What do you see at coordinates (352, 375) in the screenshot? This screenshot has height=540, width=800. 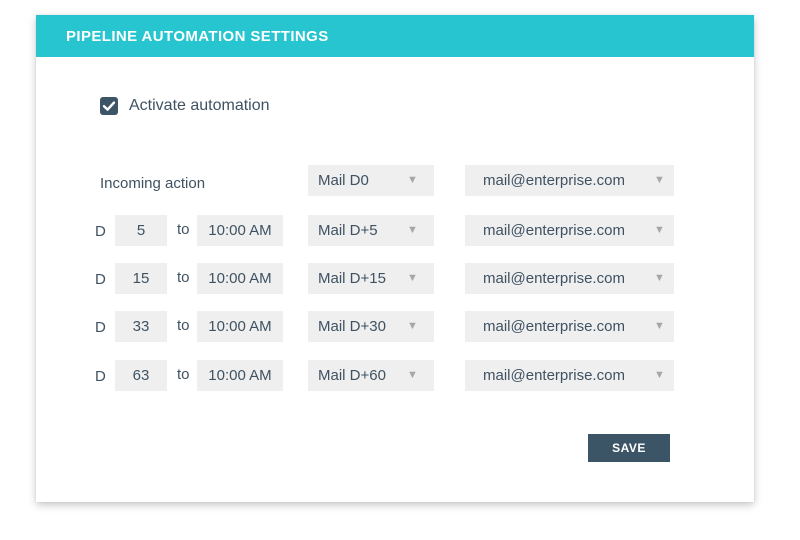 I see `mail-template-value: Mail D+60` at bounding box center [352, 375].